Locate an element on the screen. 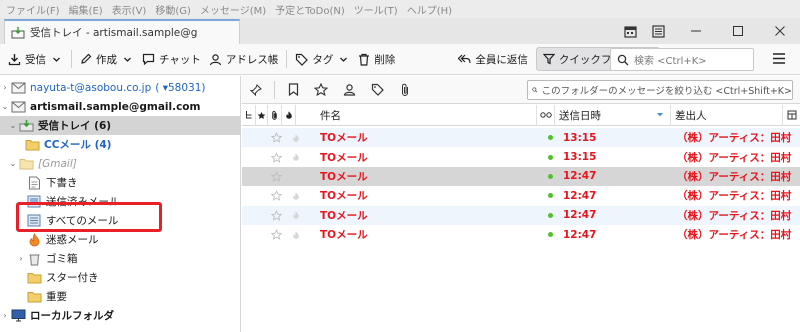 Image resolution: width=800 pixels, height=332 pixels. folder-label: [Gmail] is located at coordinates (57, 163).